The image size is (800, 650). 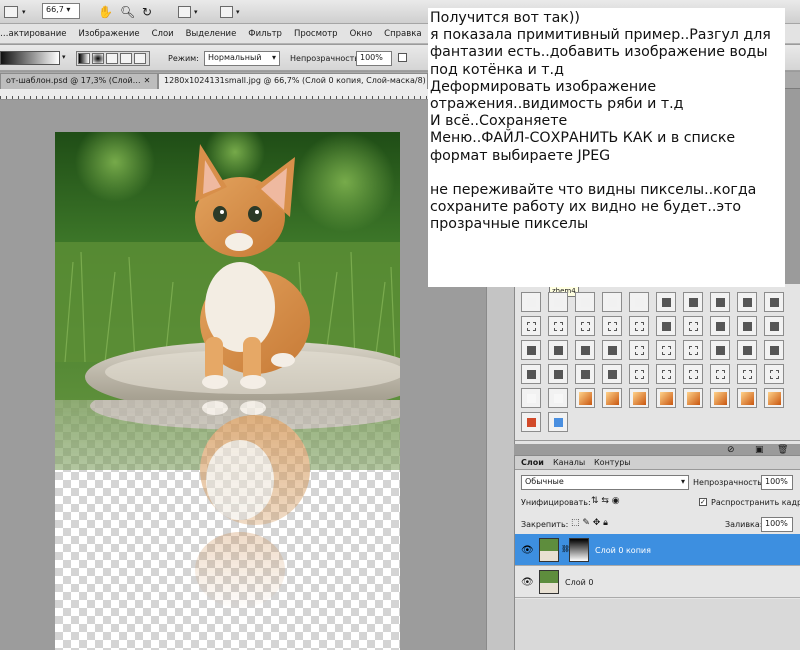 What do you see at coordinates (147, 12) in the screenshot?
I see `rotate-view-icon: ↻` at bounding box center [147, 12].